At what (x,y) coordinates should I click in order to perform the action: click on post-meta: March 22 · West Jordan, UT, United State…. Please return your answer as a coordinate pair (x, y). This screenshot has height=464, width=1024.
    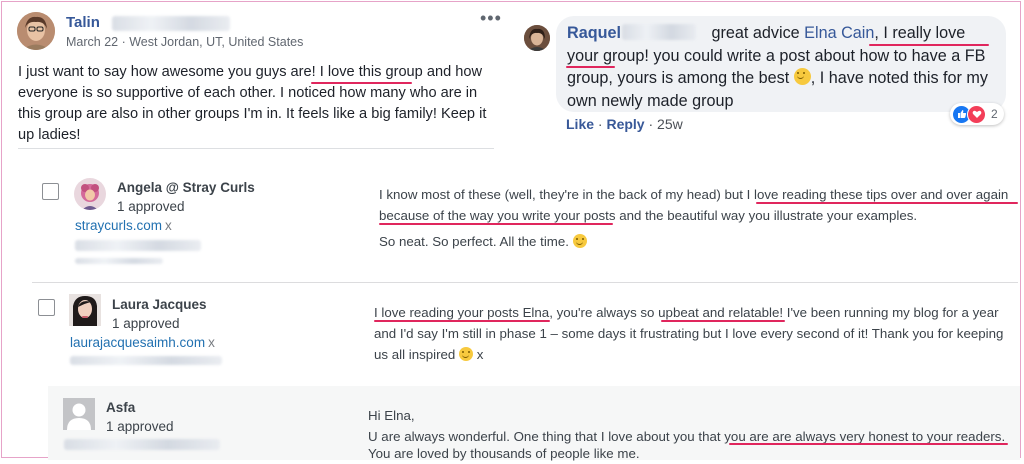
    Looking at the image, I should click on (185, 42).